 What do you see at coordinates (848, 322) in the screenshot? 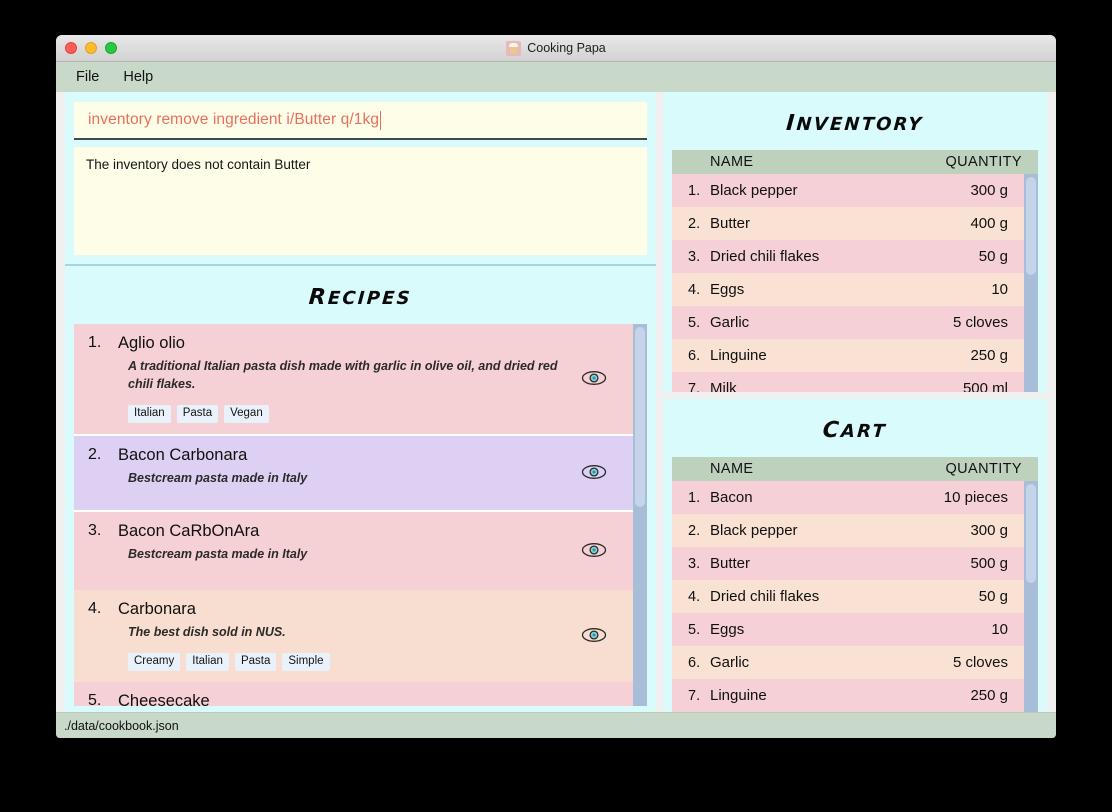
I see `inventory-row: 5. Garlic 5 cloves` at bounding box center [848, 322].